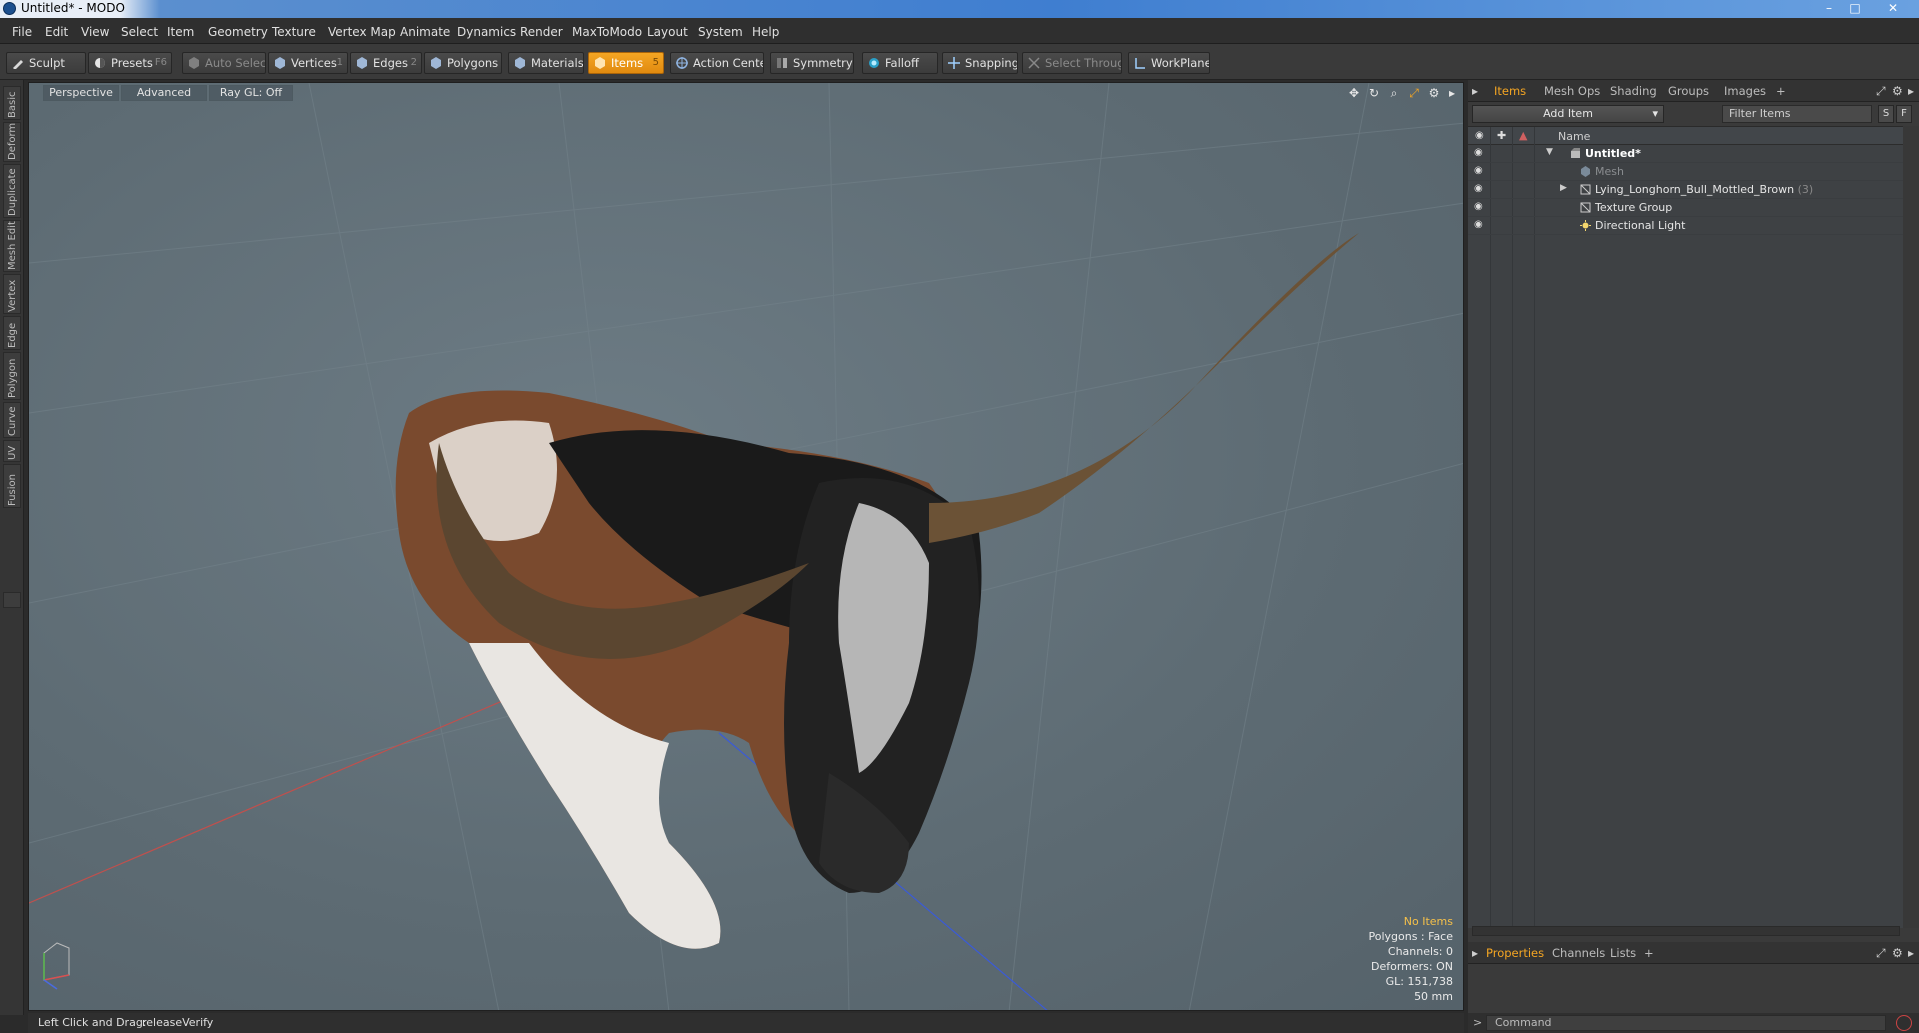  I want to click on menu-edit: Edit, so click(56, 32).